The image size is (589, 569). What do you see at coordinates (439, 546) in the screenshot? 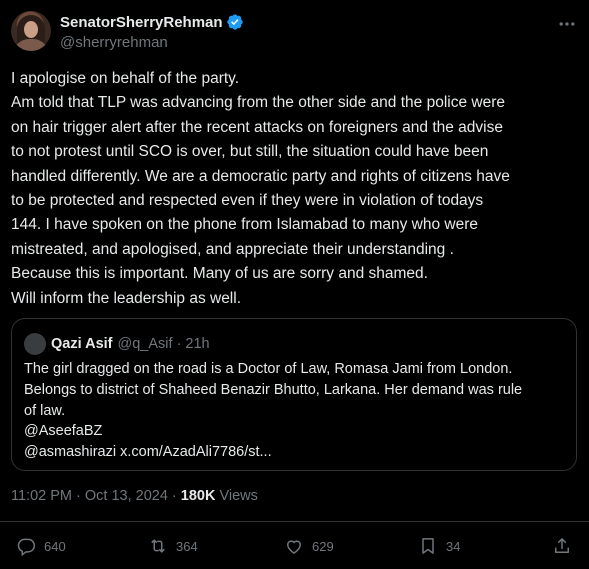
I see `bookmark-button: 34` at bounding box center [439, 546].